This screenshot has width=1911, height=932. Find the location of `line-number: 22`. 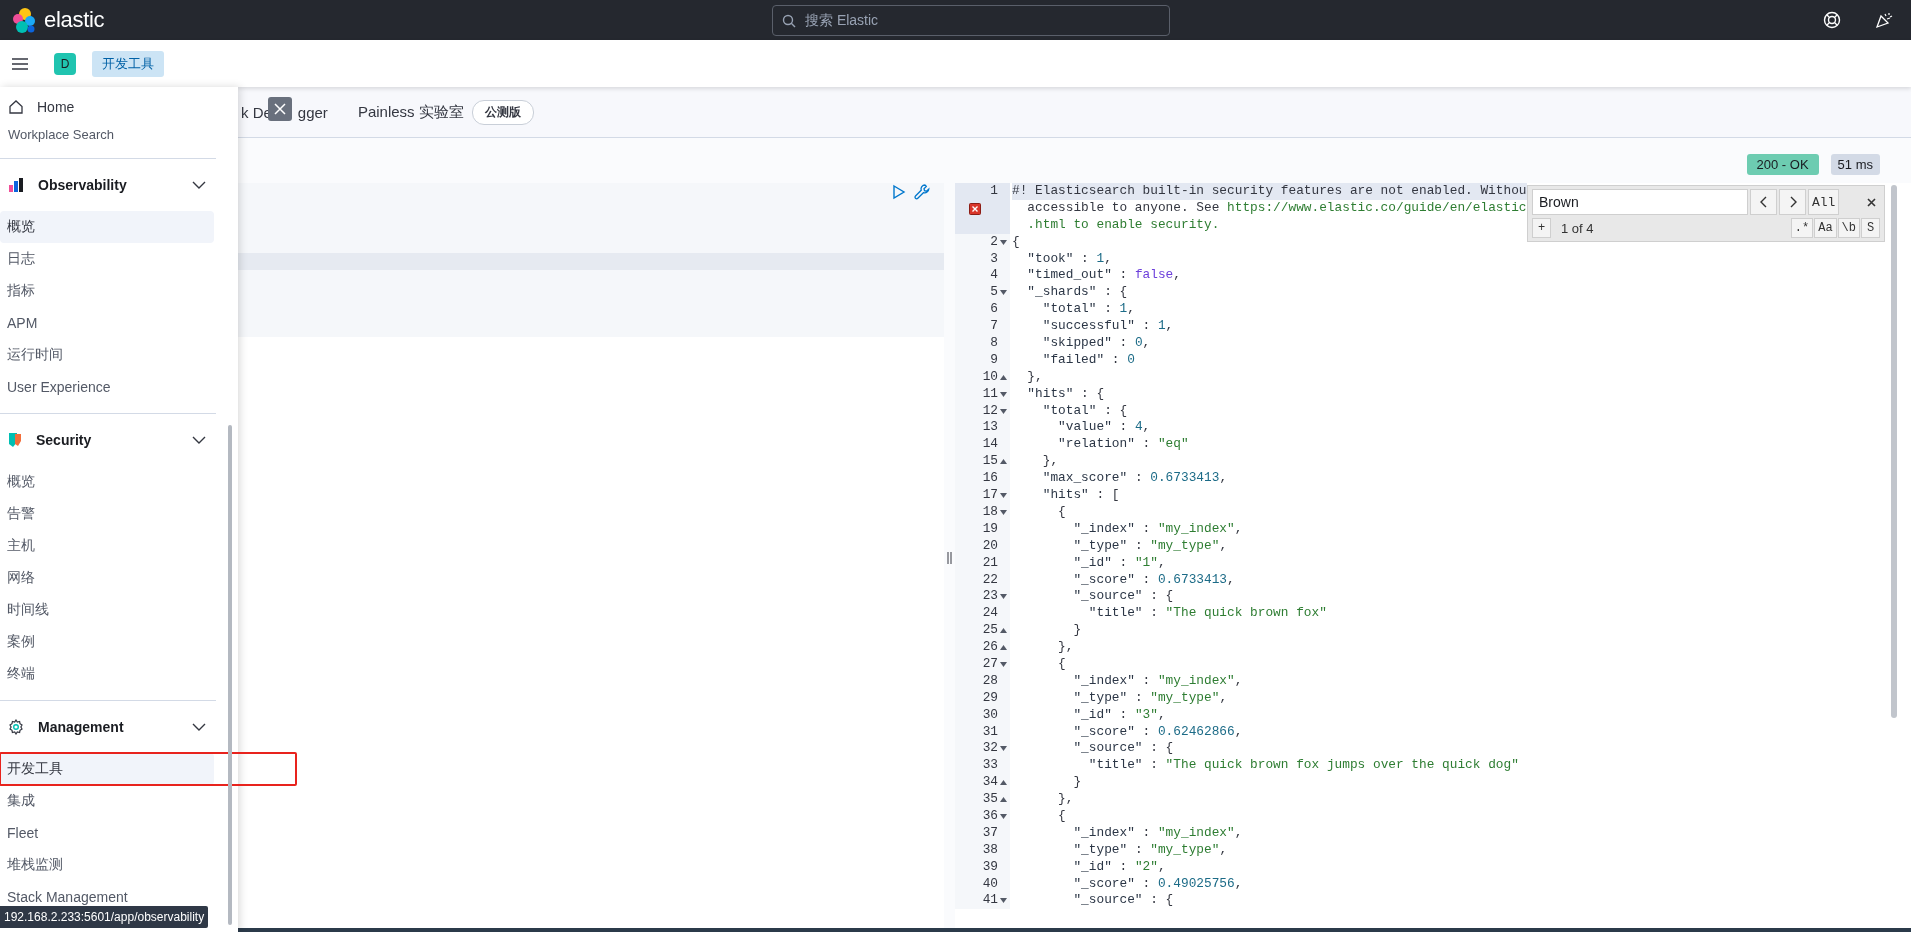

line-number: 22 is located at coordinates (990, 580).